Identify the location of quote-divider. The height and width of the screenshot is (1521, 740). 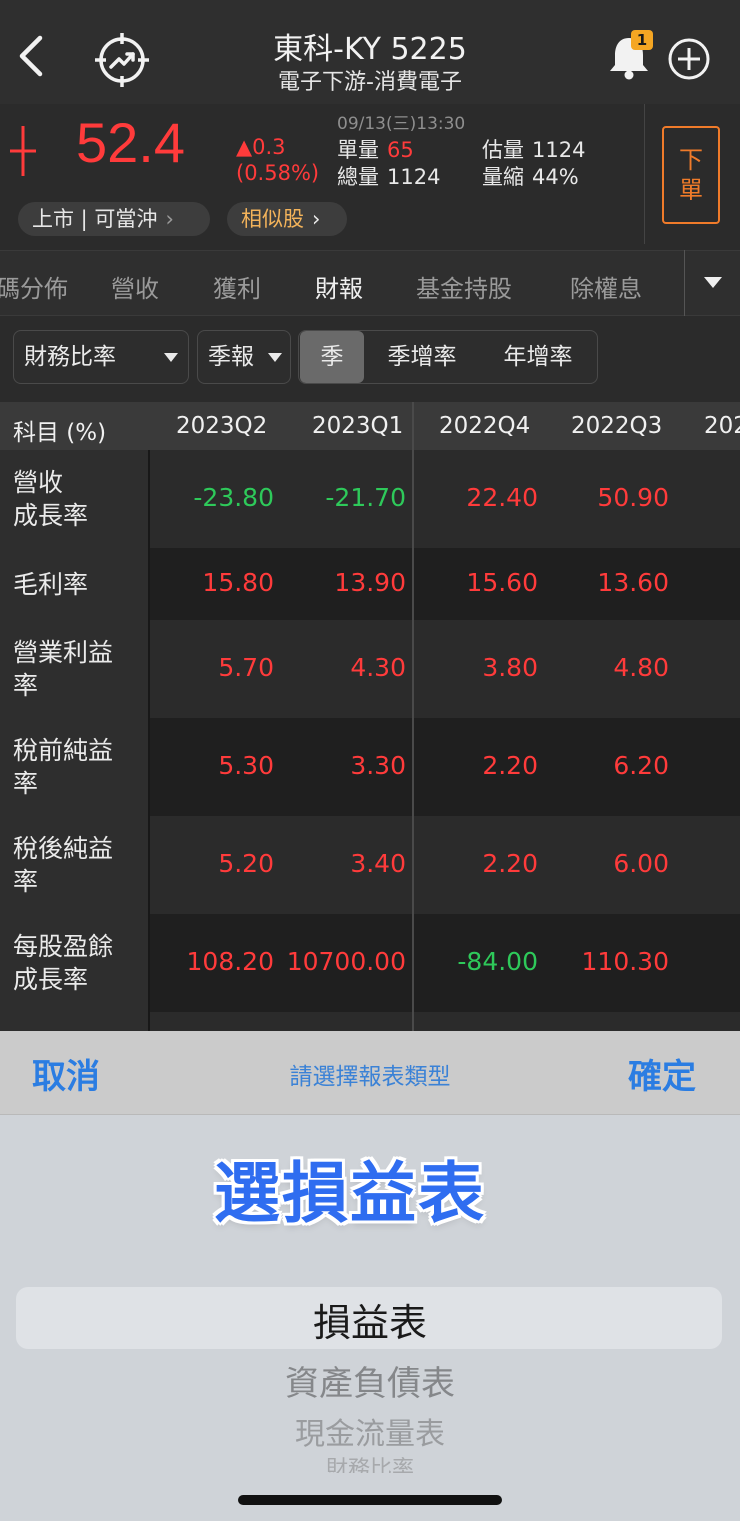
(644, 174).